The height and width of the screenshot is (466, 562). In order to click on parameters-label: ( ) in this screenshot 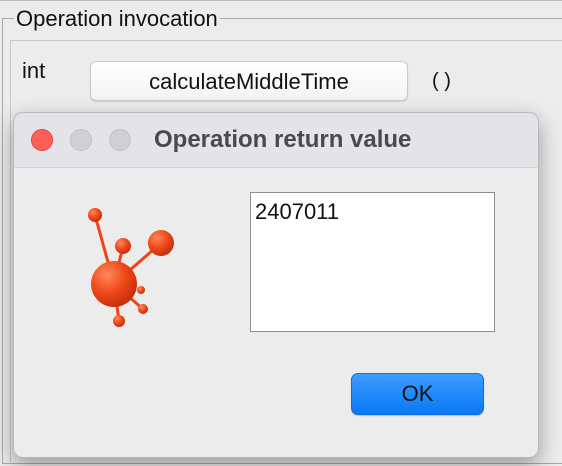, I will do `click(441, 81)`.